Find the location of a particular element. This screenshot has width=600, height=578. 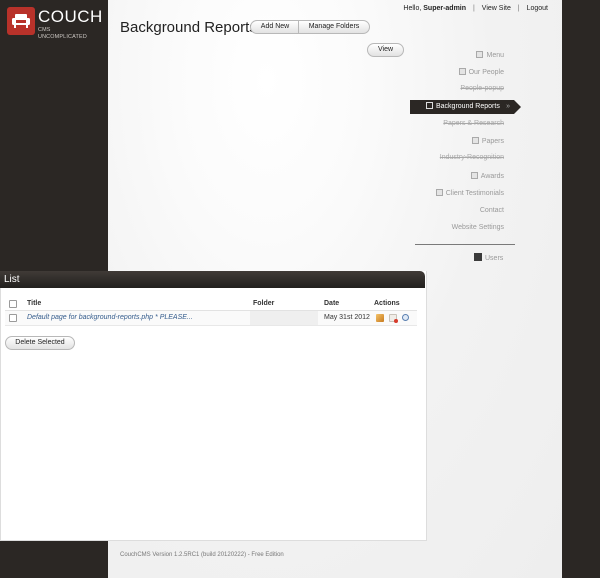

column-title: Title is located at coordinates (34, 303).